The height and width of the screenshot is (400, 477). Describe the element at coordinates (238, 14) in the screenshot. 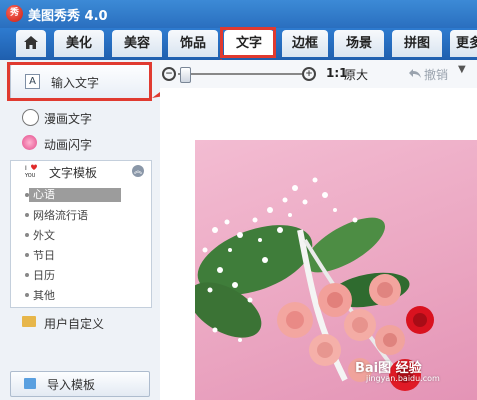

I see `title-bar: 秀 美图秀秀 4.0` at that location.